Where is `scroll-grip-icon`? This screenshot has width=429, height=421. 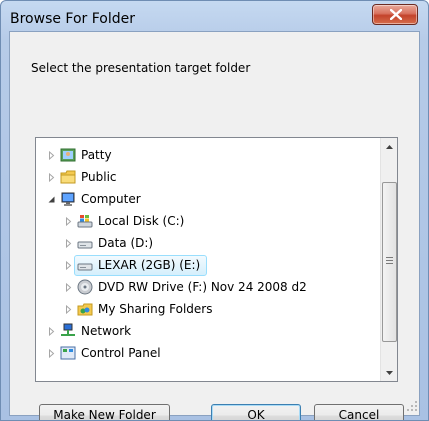 scroll-grip-icon is located at coordinates (389, 260).